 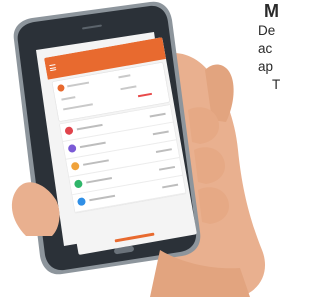 I want to click on summary-avatar-icon, so click(x=61, y=88).